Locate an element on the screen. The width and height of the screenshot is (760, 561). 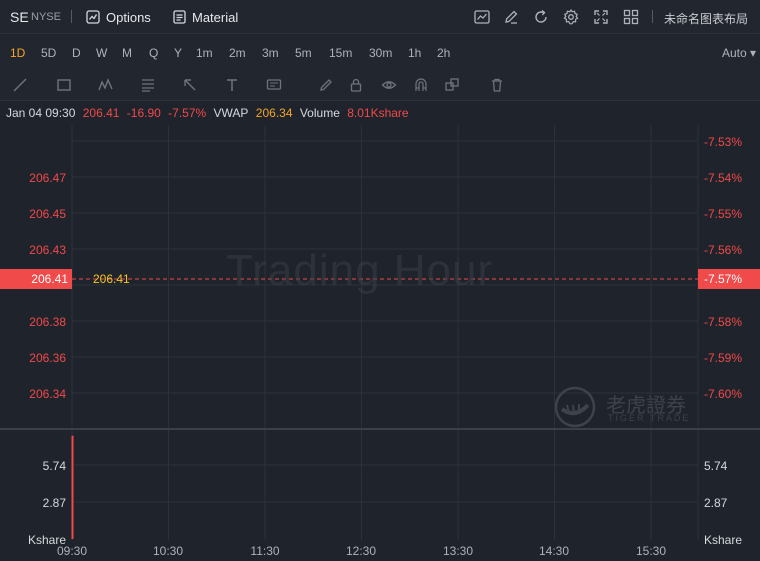
lock-icon is located at coordinates (356, 85).